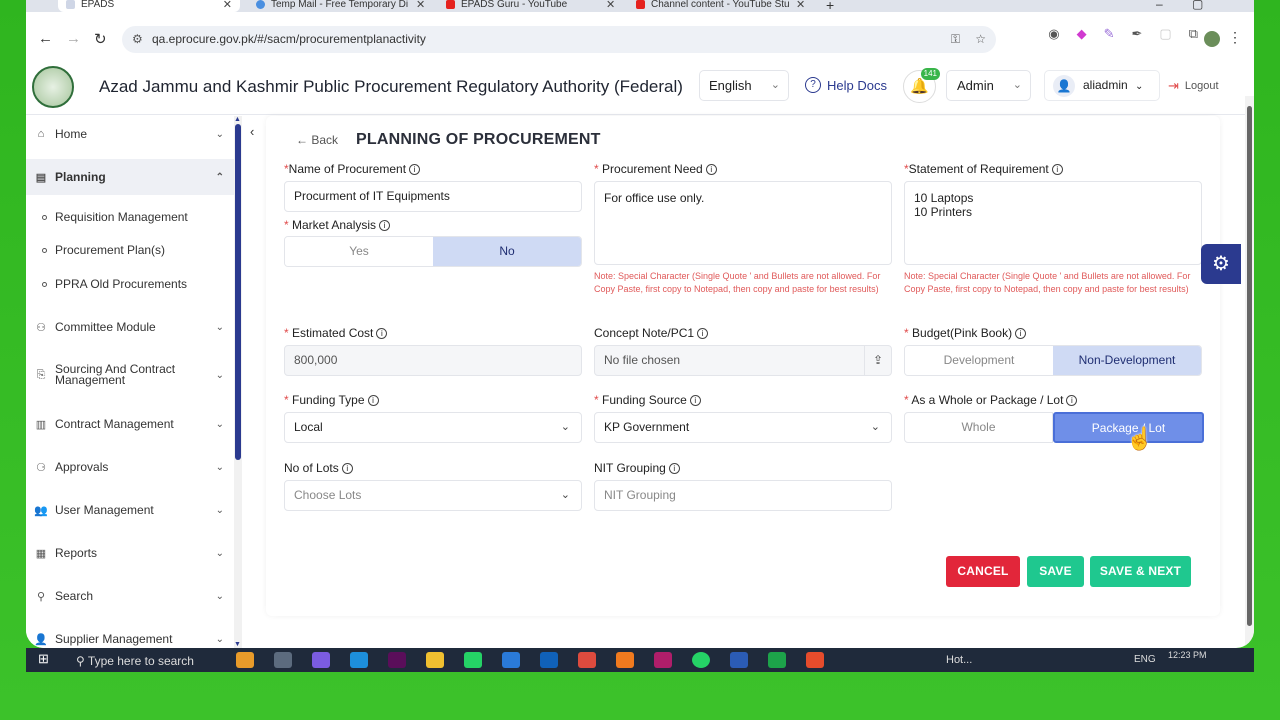 The image size is (1280, 720). What do you see at coordinates (130, 634) in the screenshot?
I see `sidebar-item-supplier: 👤 Supplier Management ⌄` at bounding box center [130, 634].